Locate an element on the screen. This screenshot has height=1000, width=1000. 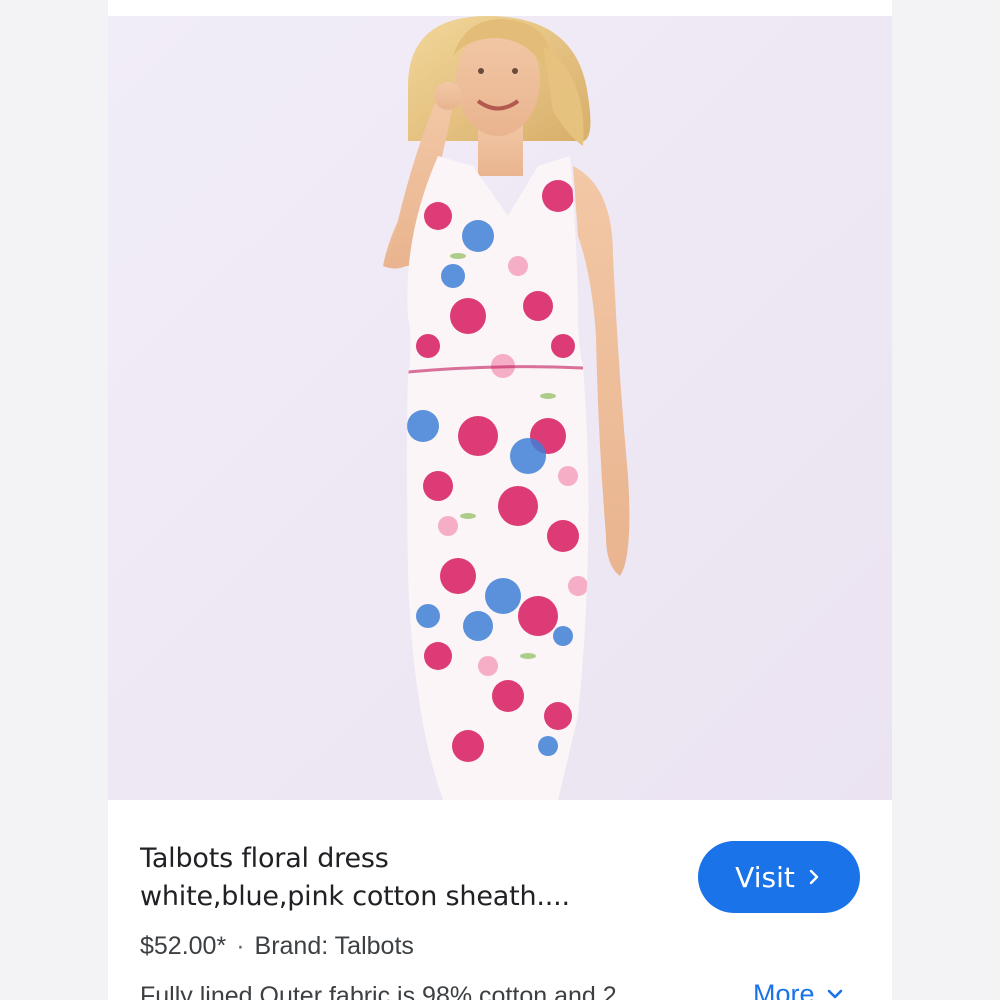
price: $52.00* is located at coordinates (183, 946).